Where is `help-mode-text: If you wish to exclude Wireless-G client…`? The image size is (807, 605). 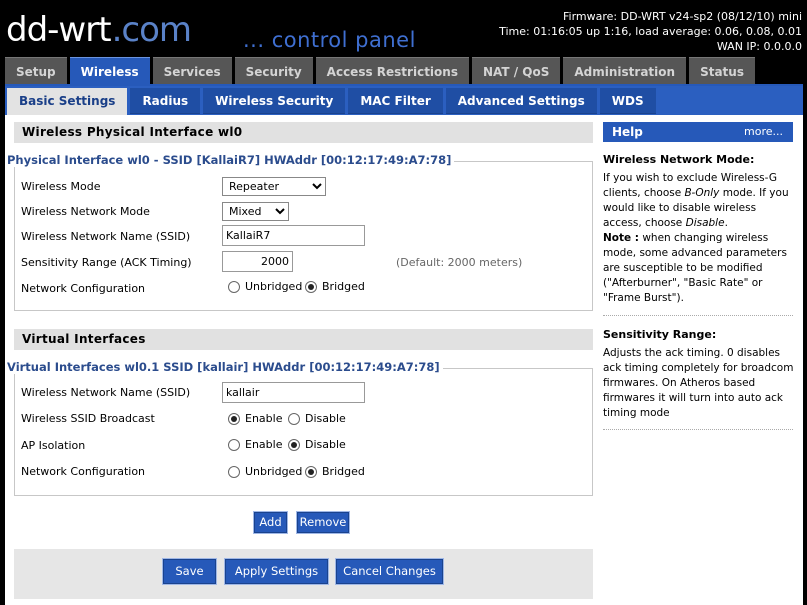 help-mode-text: If you wish to exclude Wireless-G client… is located at coordinates (696, 238).